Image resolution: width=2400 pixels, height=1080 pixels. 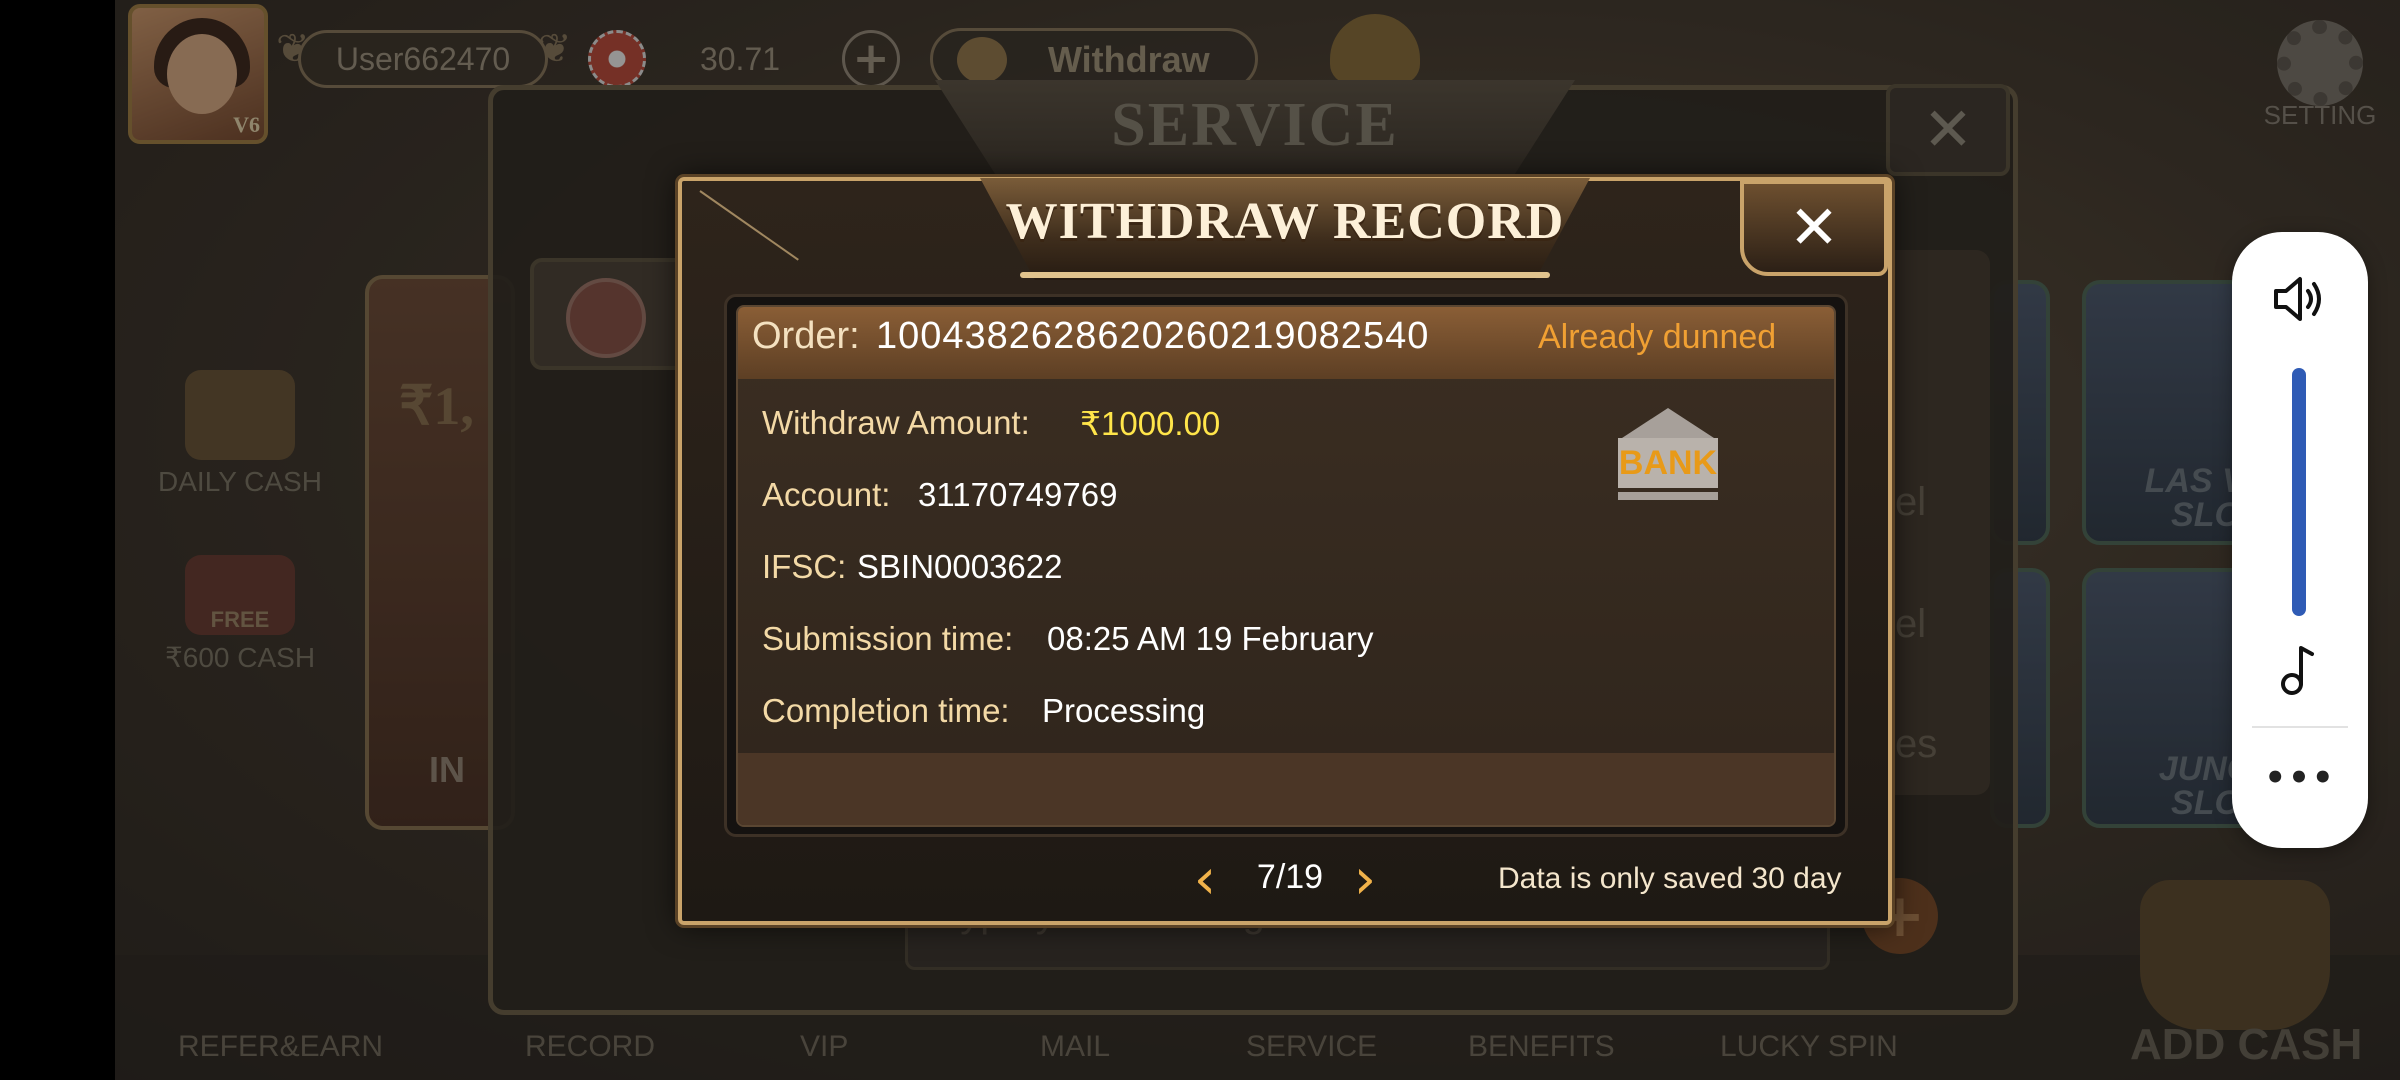 I want to click on chevron-left-icon: ‹, so click(x=1205, y=879).